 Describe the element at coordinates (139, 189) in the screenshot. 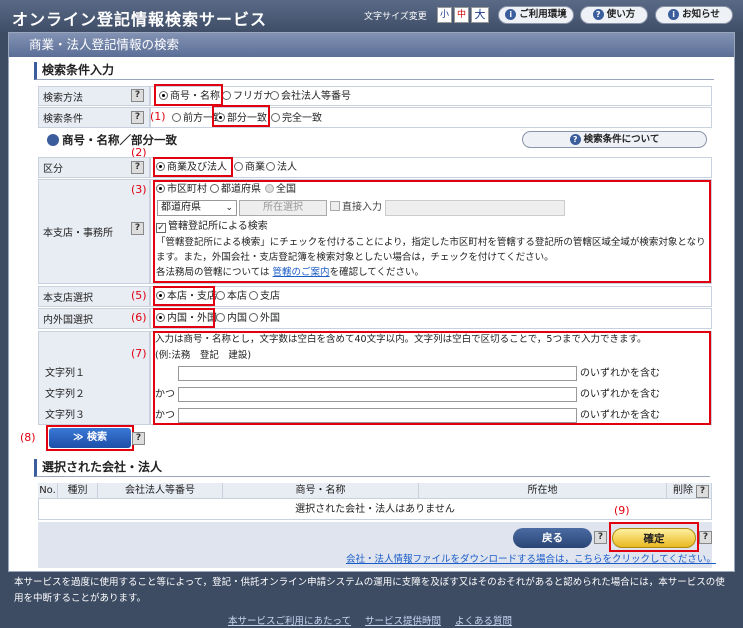

I see `marker-3: (3)` at that location.